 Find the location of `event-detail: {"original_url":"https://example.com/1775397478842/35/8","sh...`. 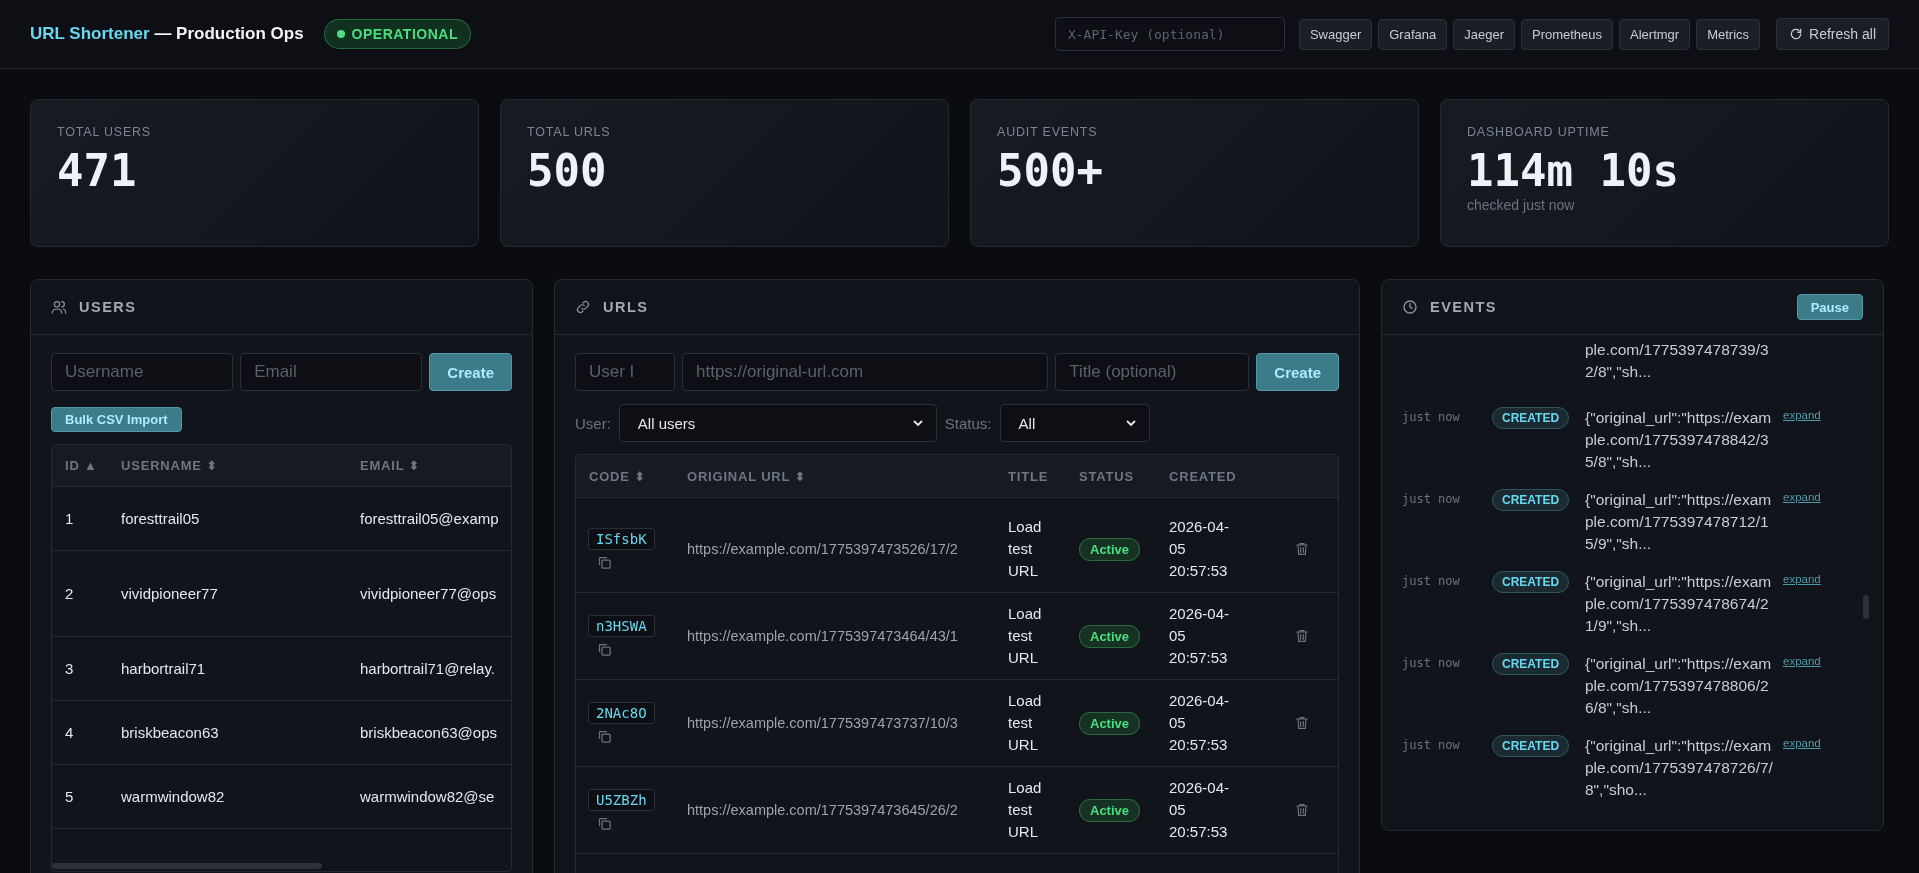

event-detail: {"original_url":"https://example.com/1775397478842/35/8","sh... is located at coordinates (1679, 440).